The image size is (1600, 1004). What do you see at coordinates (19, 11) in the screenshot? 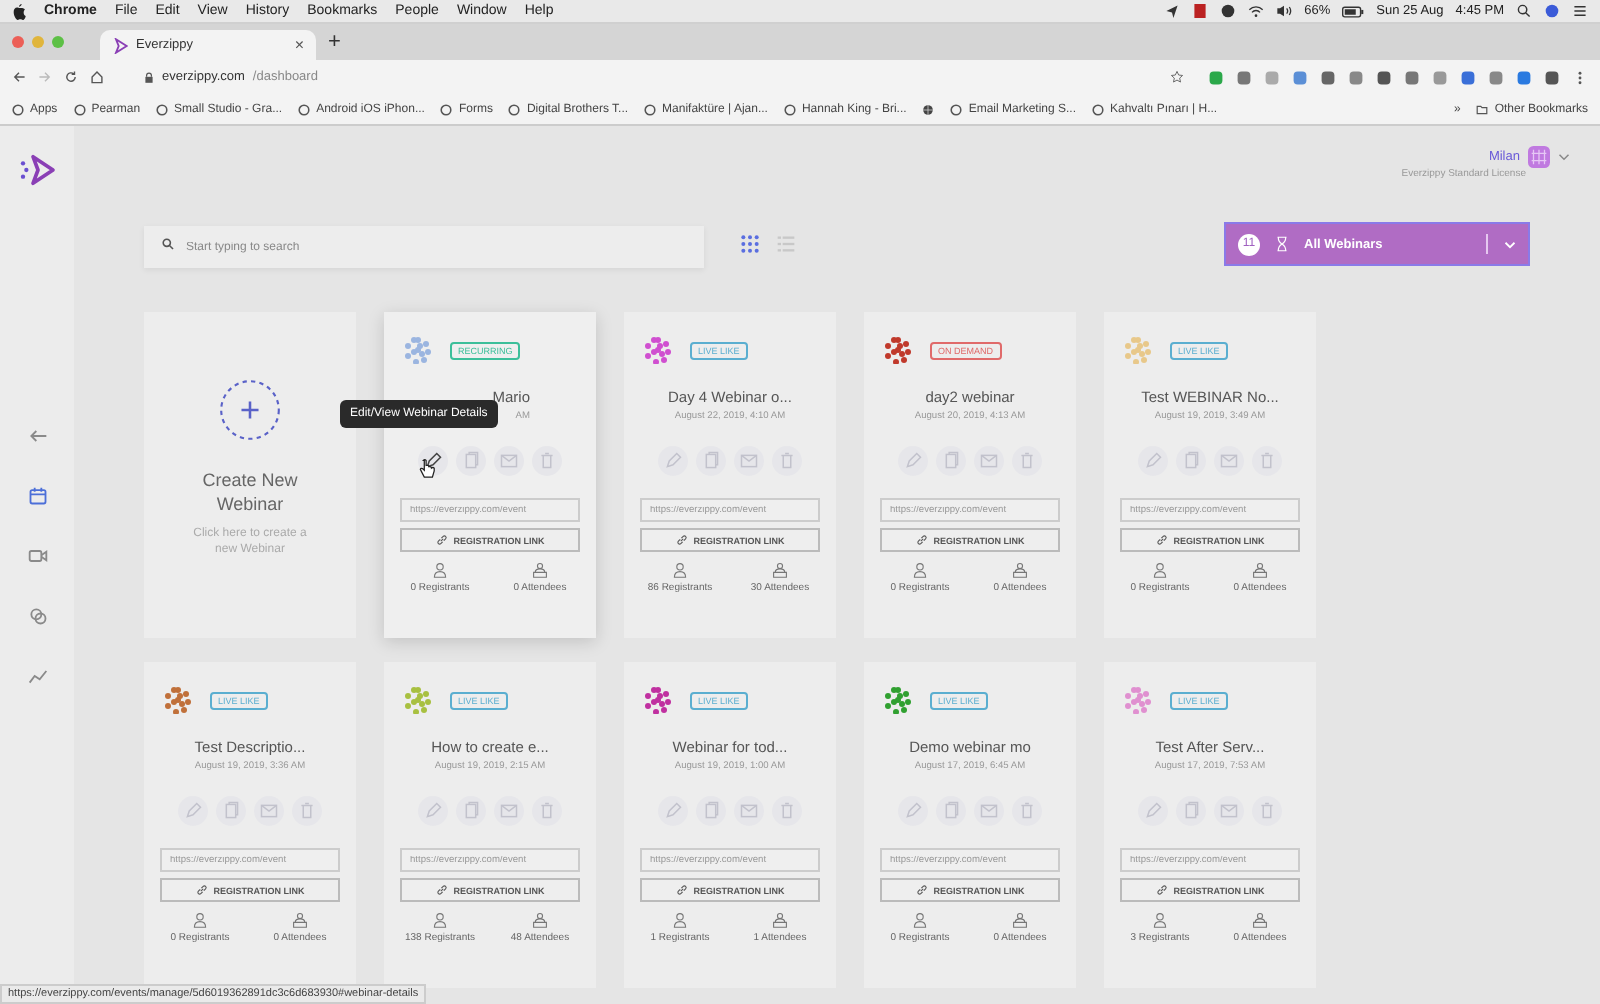
I see `apple-icon` at bounding box center [19, 11].